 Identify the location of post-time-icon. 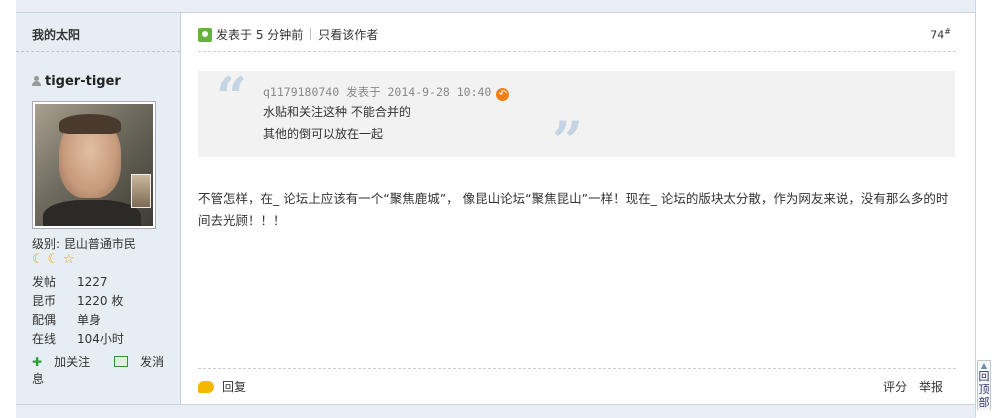
(205, 35).